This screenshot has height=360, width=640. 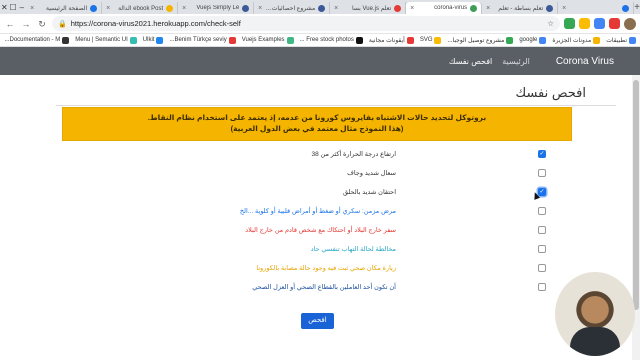 I want to click on forward-icon: →, so click(x=26, y=24).